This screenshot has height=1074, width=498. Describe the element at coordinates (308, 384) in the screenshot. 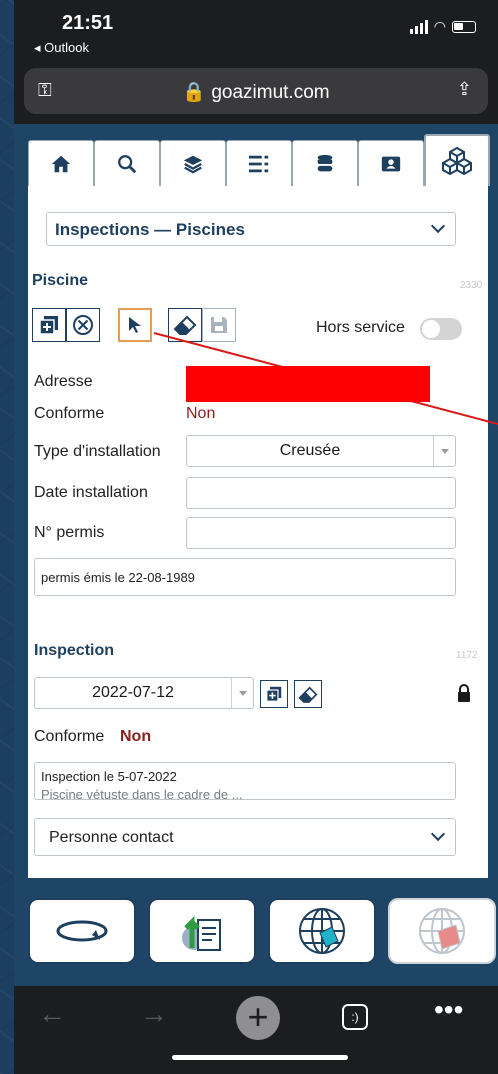

I see `redacted-address` at that location.